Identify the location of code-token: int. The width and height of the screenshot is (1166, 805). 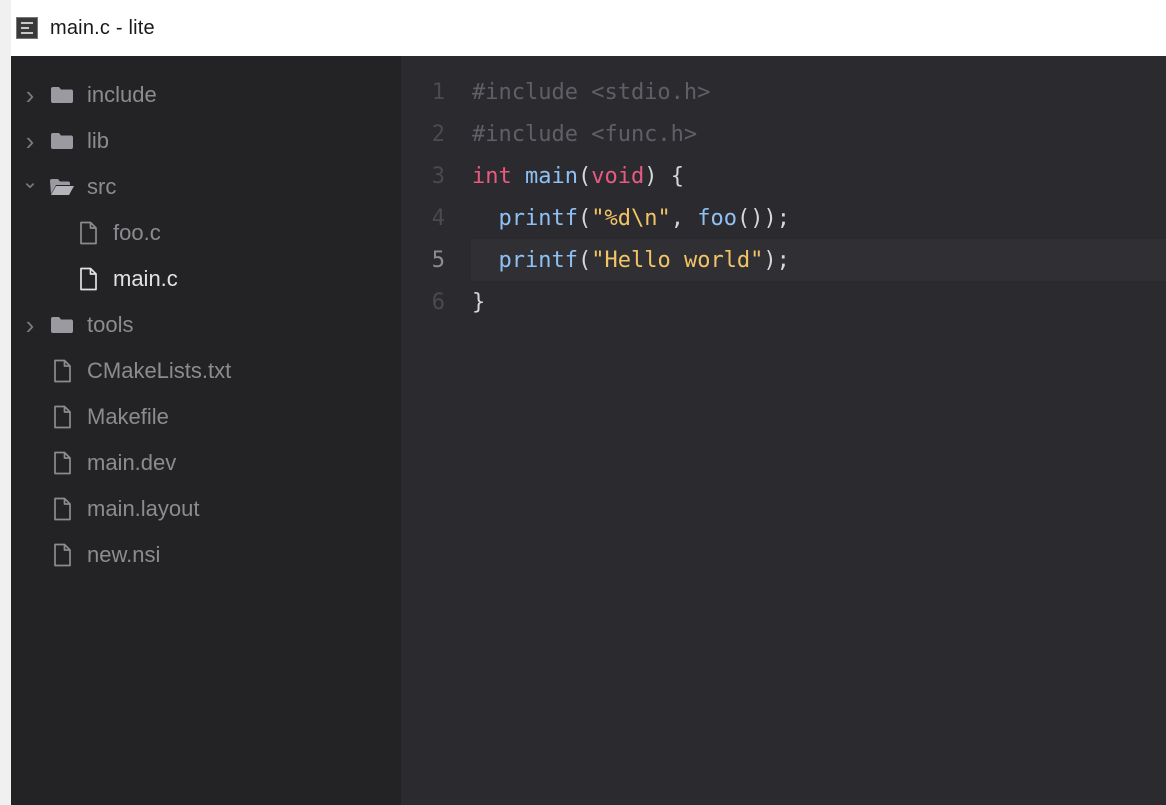
(492, 176).